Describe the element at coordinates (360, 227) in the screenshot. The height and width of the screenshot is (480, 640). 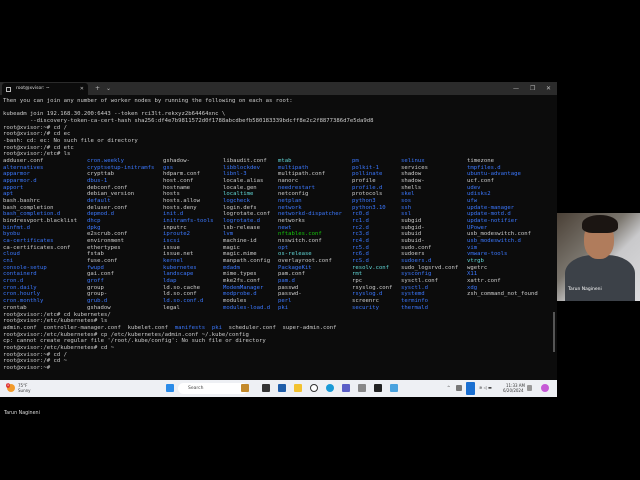
I see `ls-entry: rc2.d` at that location.